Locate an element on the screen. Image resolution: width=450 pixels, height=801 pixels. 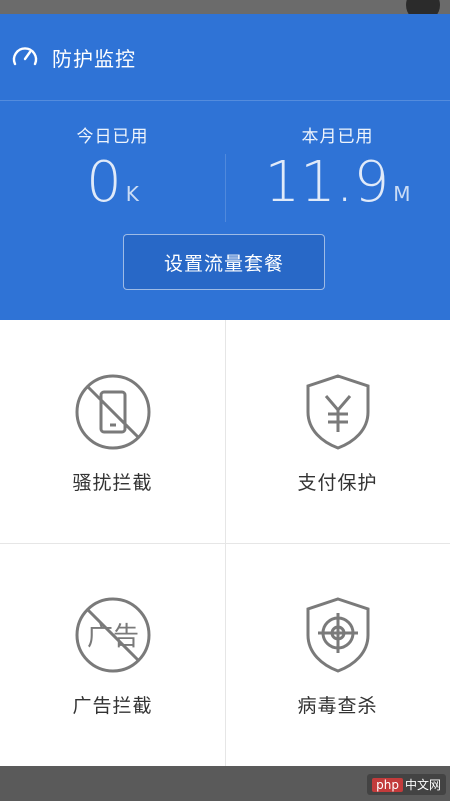
page-title: 防护监控 is located at coordinates (94, 58).